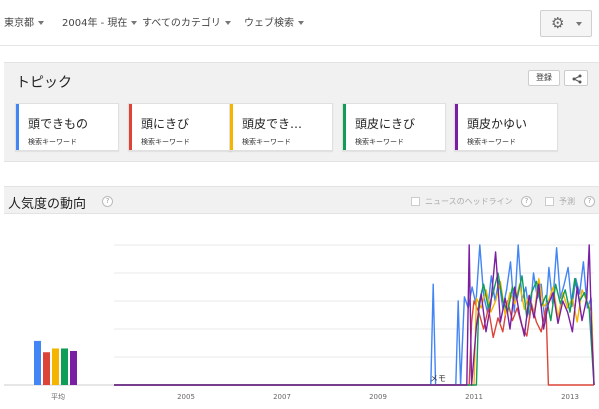 The image size is (599, 409). What do you see at coordinates (95, 23) in the screenshot?
I see `filter-period-label: 2004年 - 現在` at bounding box center [95, 23].